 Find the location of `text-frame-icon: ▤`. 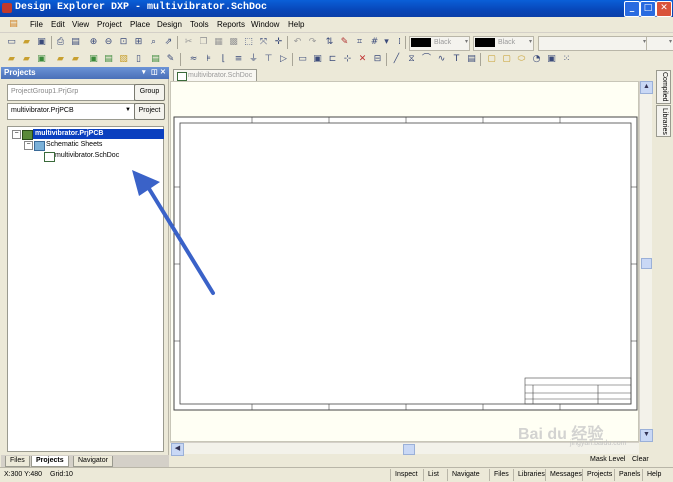

text-frame-icon: ▤ is located at coordinates (471, 59).